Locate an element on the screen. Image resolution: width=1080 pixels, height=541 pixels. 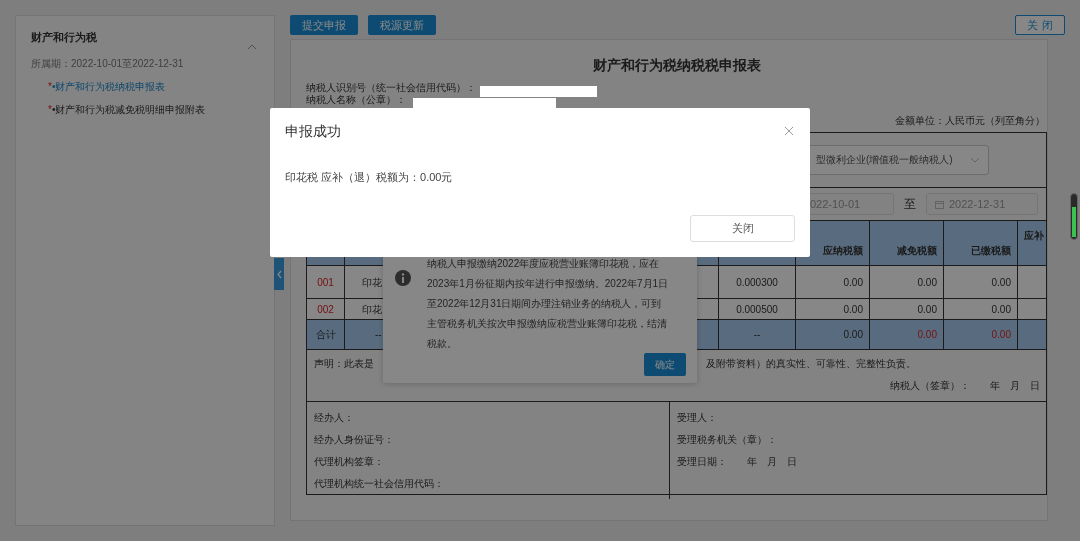
sidebar-title: 财产和行为税 is located at coordinates (64, 37).